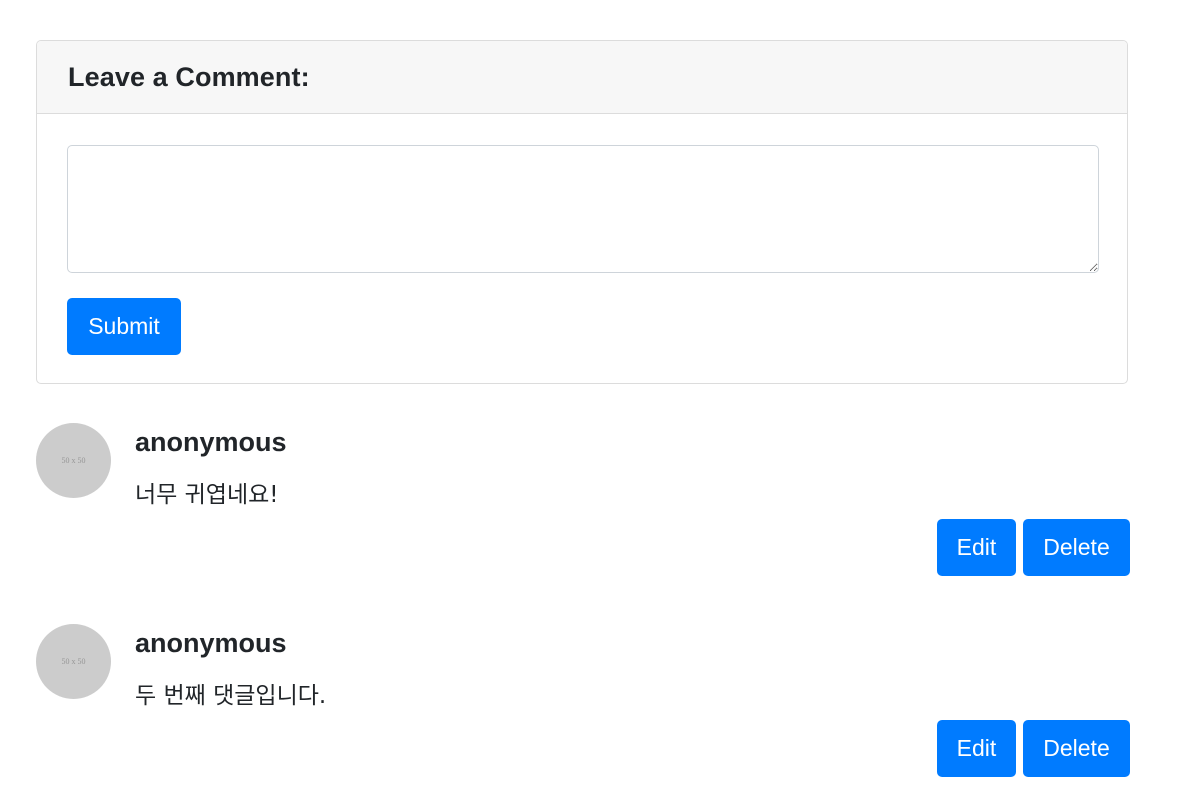 The height and width of the screenshot is (805, 1177). I want to click on comment-form-title: Leave a Comment:, so click(189, 76).